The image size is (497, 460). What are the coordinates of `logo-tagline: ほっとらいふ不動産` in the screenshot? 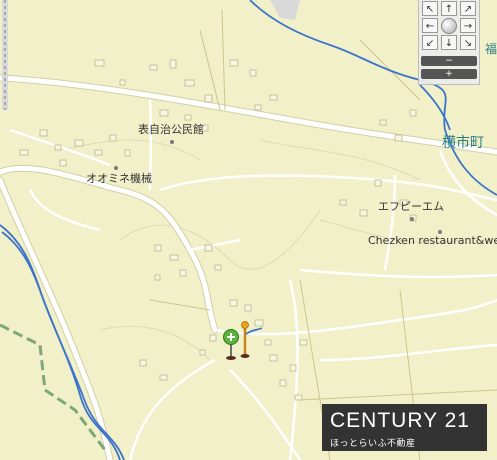 It's located at (373, 444).